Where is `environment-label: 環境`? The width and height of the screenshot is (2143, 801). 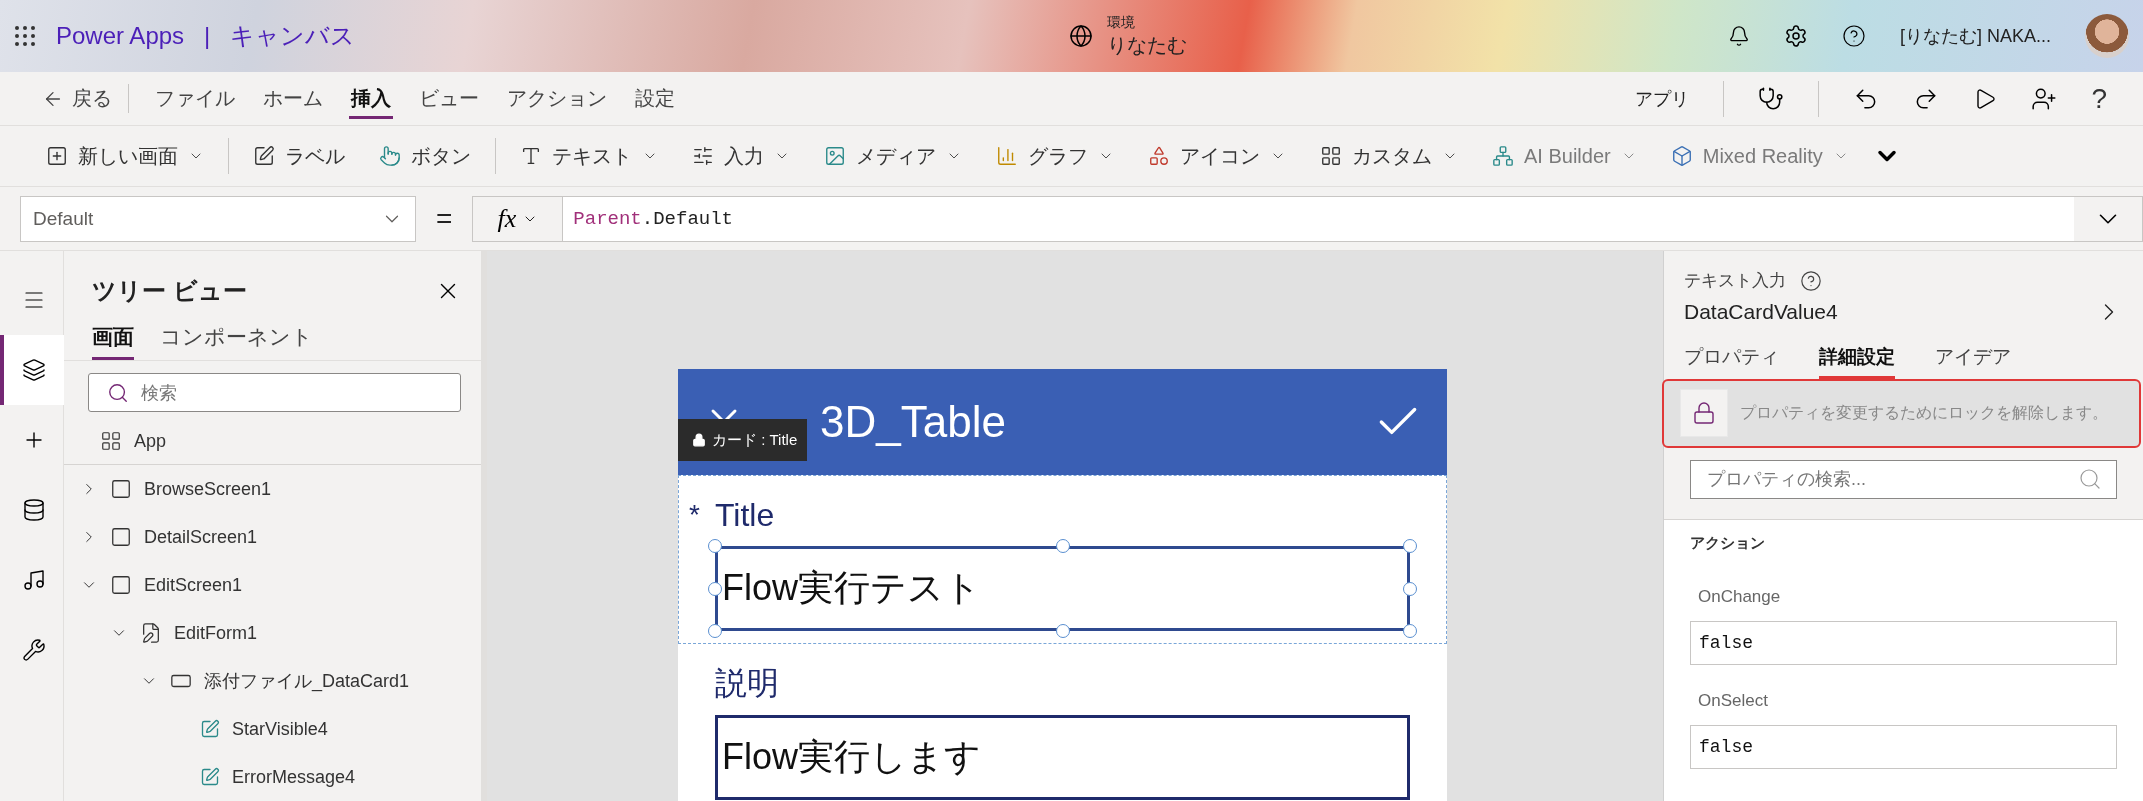
environment-label: 環境 is located at coordinates (1121, 22).